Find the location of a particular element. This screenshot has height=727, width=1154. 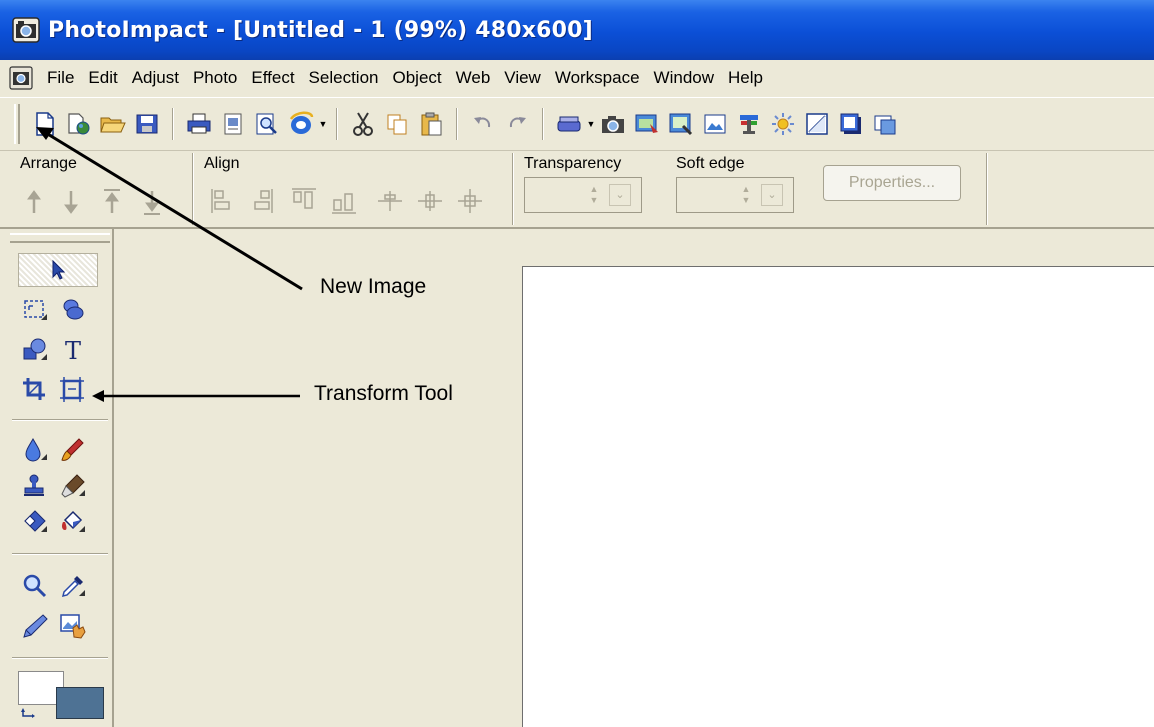

scan-dropdown: ▼ is located at coordinates (591, 124).